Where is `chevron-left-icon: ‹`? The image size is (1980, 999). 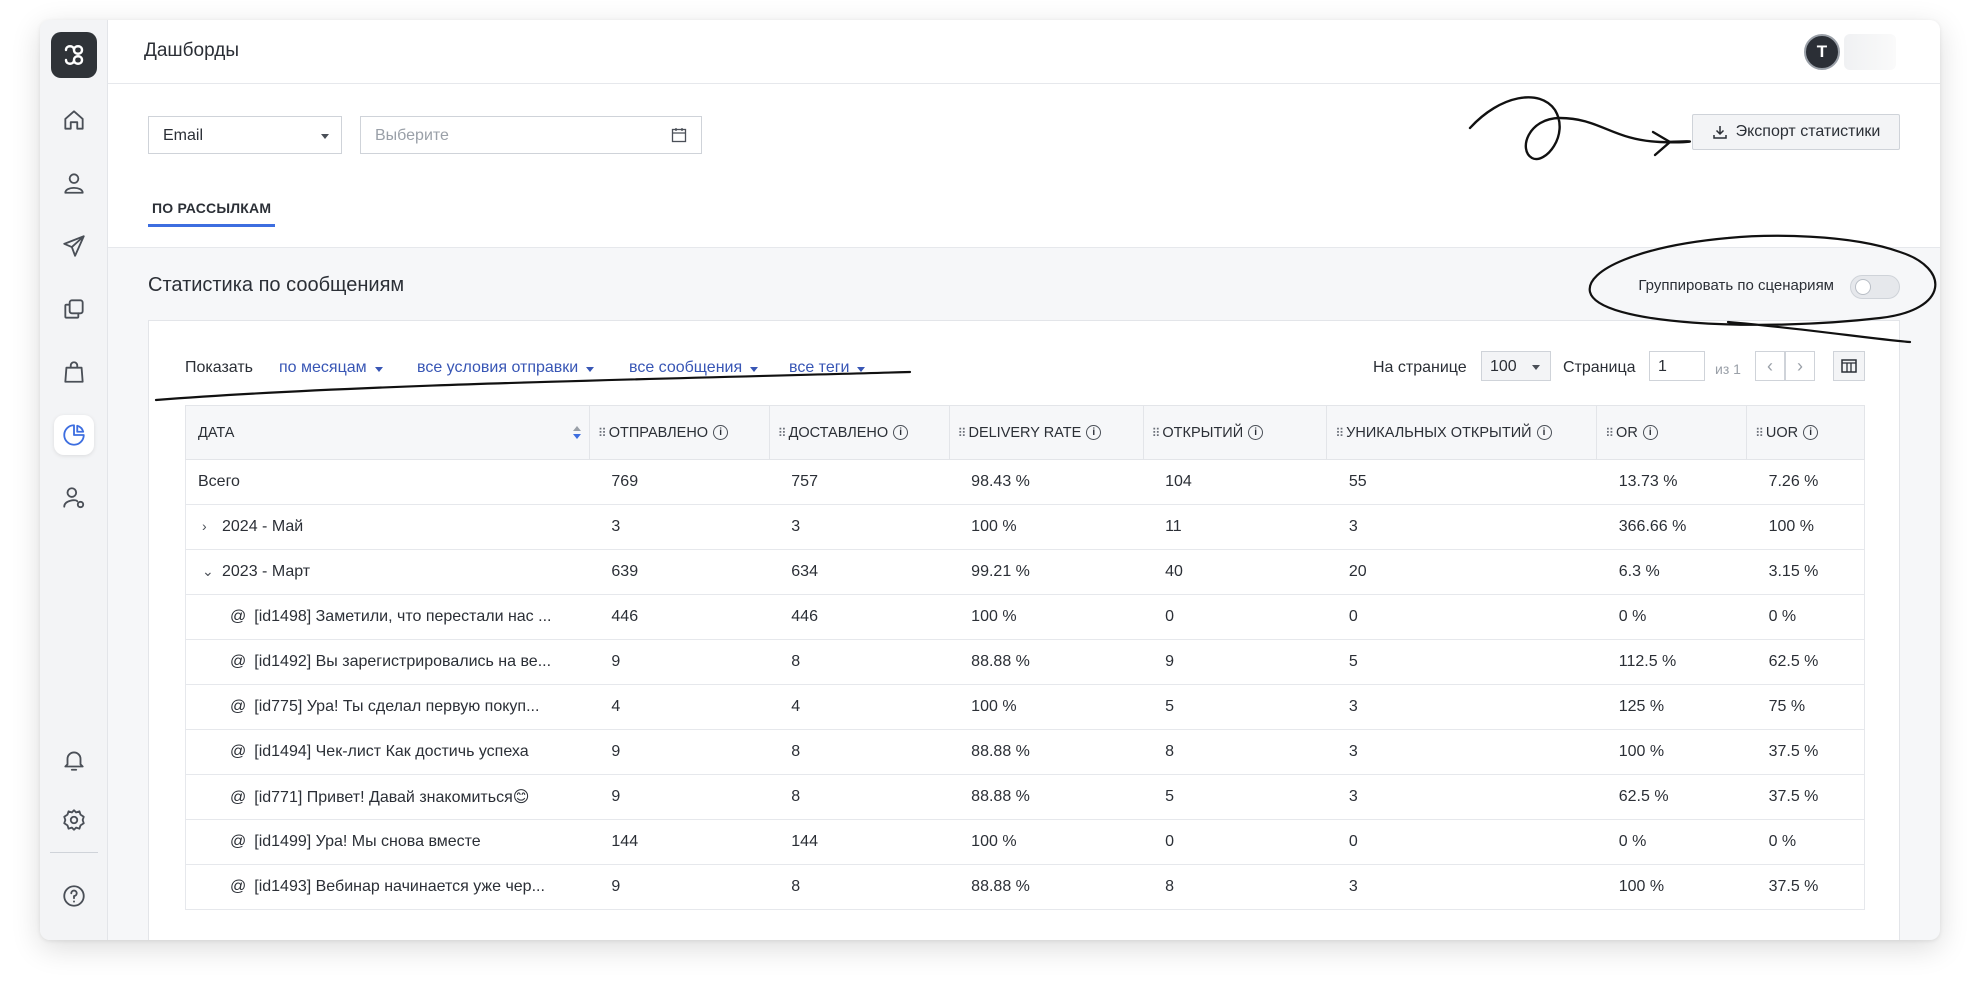 chevron-left-icon: ‹ is located at coordinates (1770, 365).